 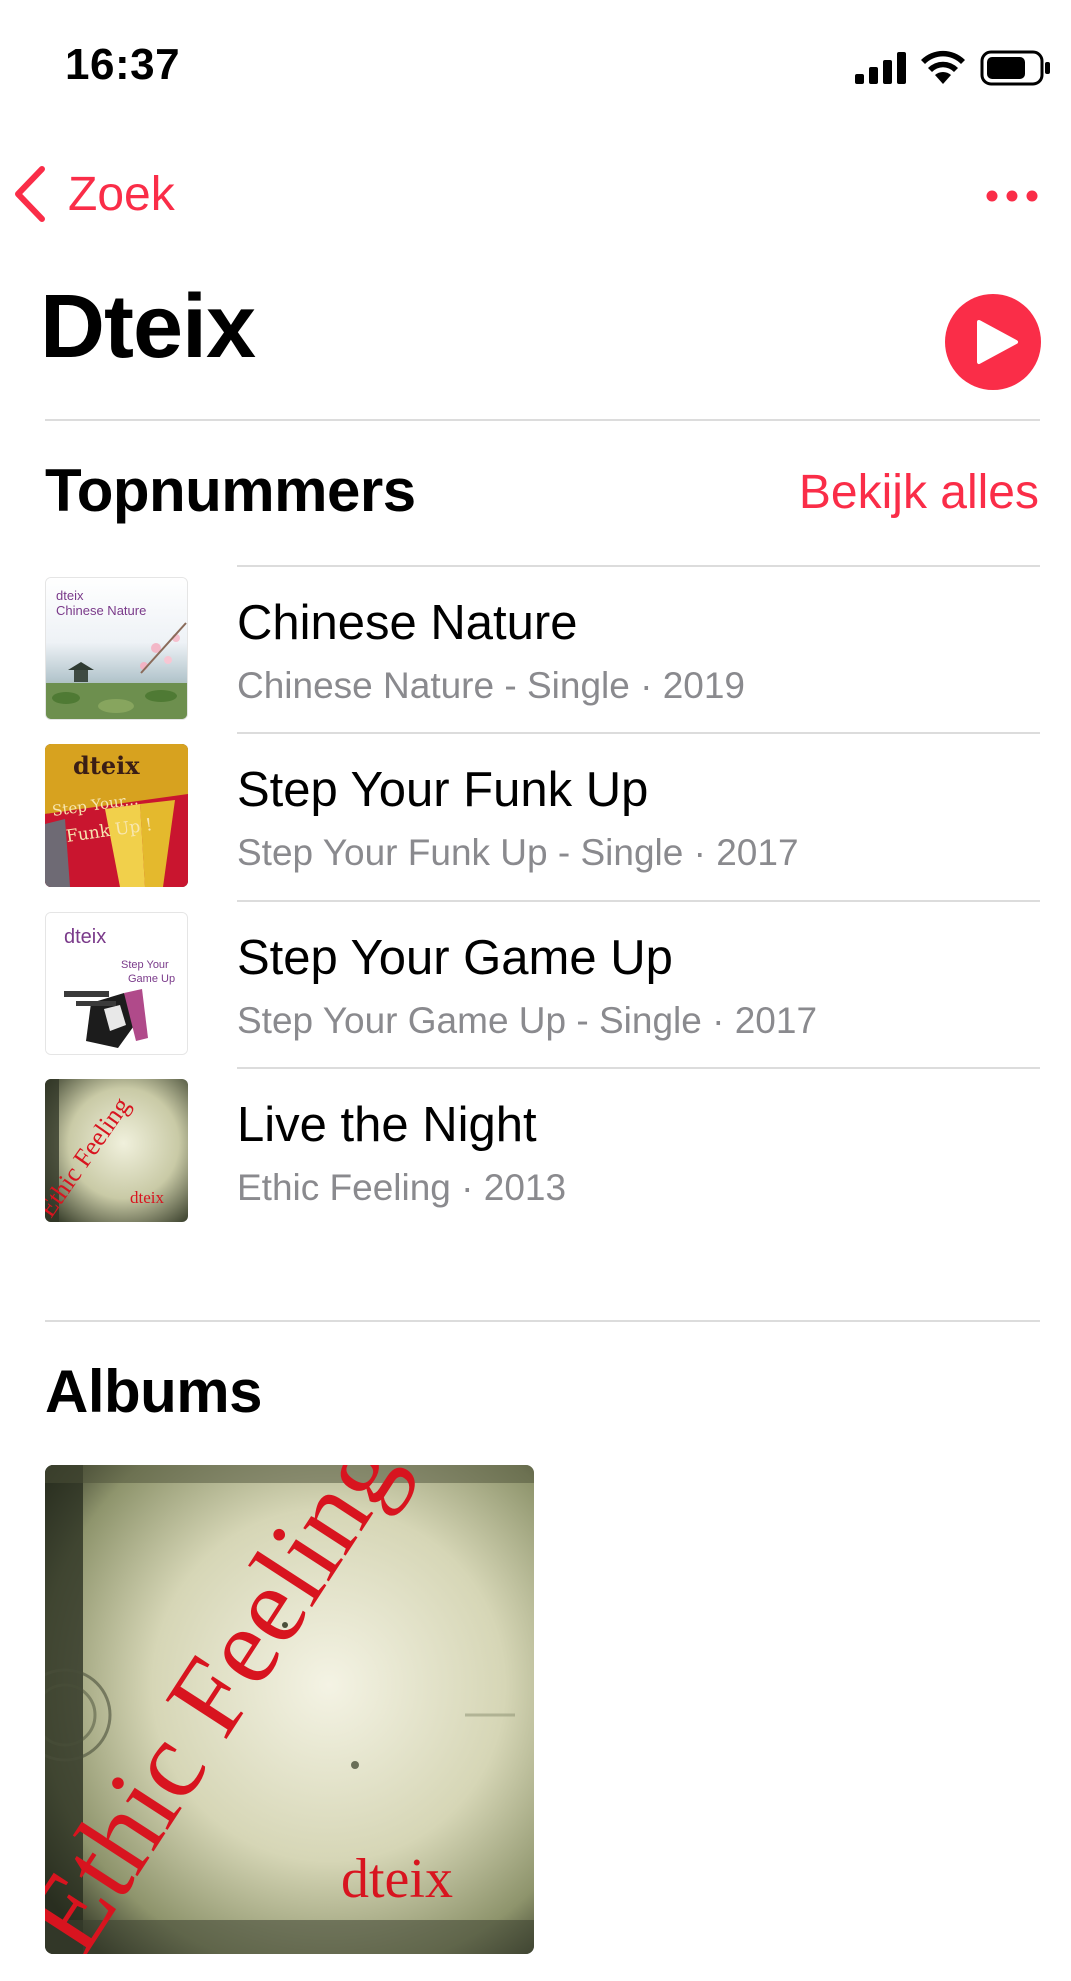 I want to click on song-artwork: dteix Step Your... Funk Up !, so click(x=116, y=815).